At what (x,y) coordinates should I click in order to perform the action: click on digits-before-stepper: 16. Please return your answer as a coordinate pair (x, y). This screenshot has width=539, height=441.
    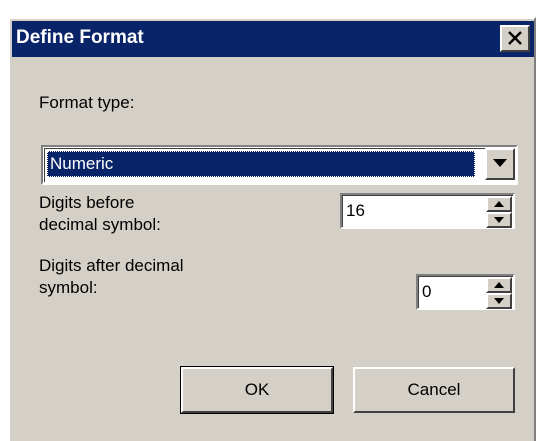
    Looking at the image, I should click on (427, 211).